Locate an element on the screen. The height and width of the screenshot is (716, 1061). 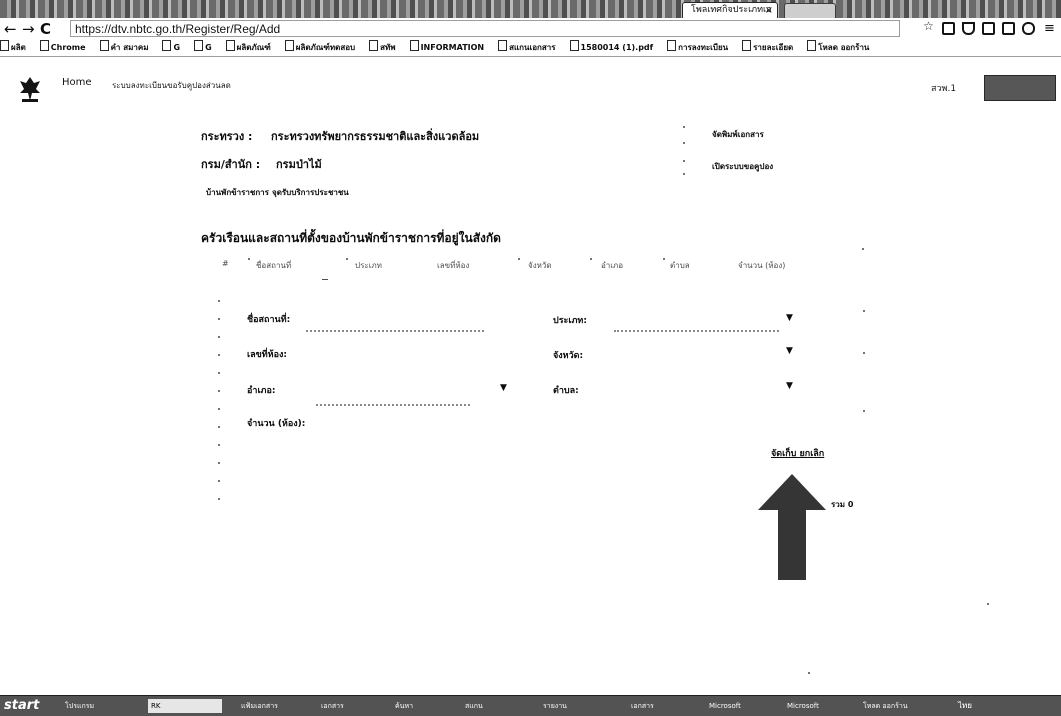
open-coupon-link: เปิดระบบขอคูปอง is located at coordinates (742, 166).